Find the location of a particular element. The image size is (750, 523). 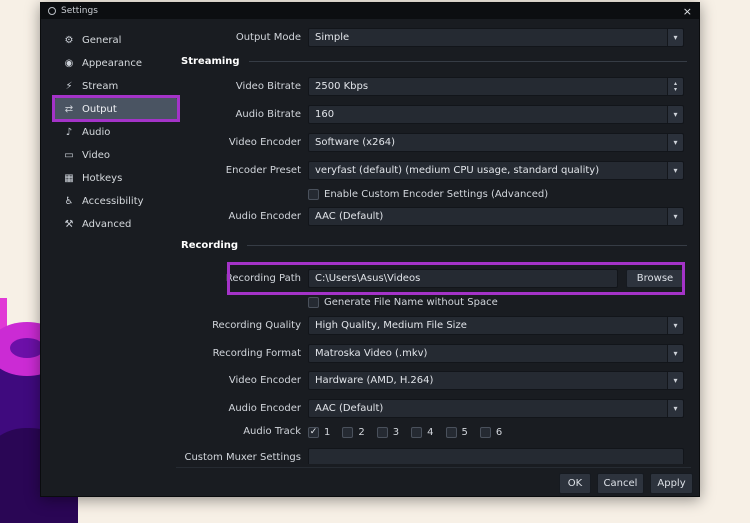

decorative-shape is located at coordinates (27, 348).